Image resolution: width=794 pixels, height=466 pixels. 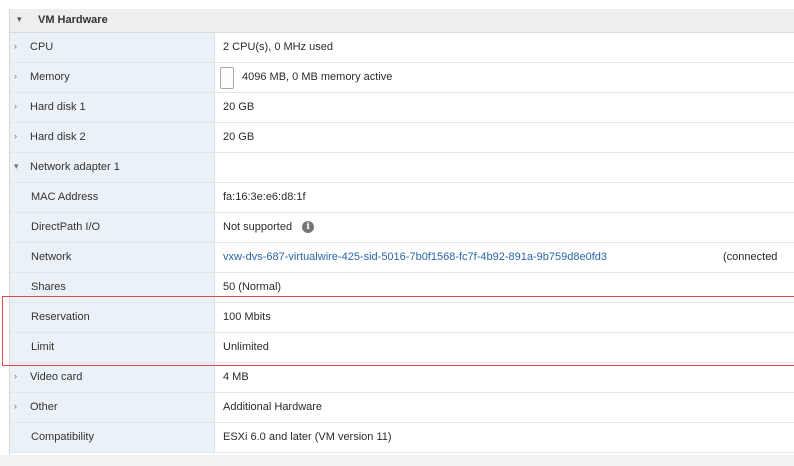 I want to click on limit-label: Limit, so click(x=43, y=347).